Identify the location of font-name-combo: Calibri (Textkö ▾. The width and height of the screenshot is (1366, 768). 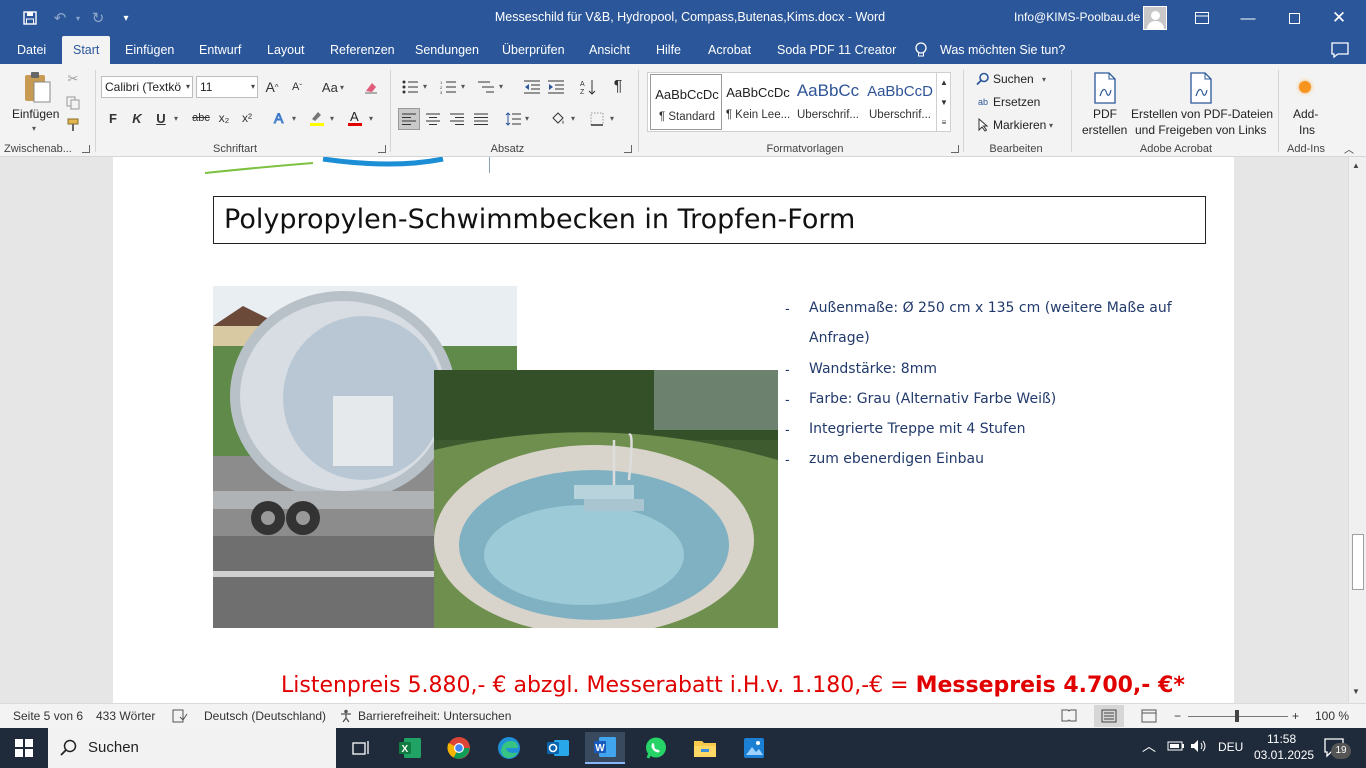
(147, 87).